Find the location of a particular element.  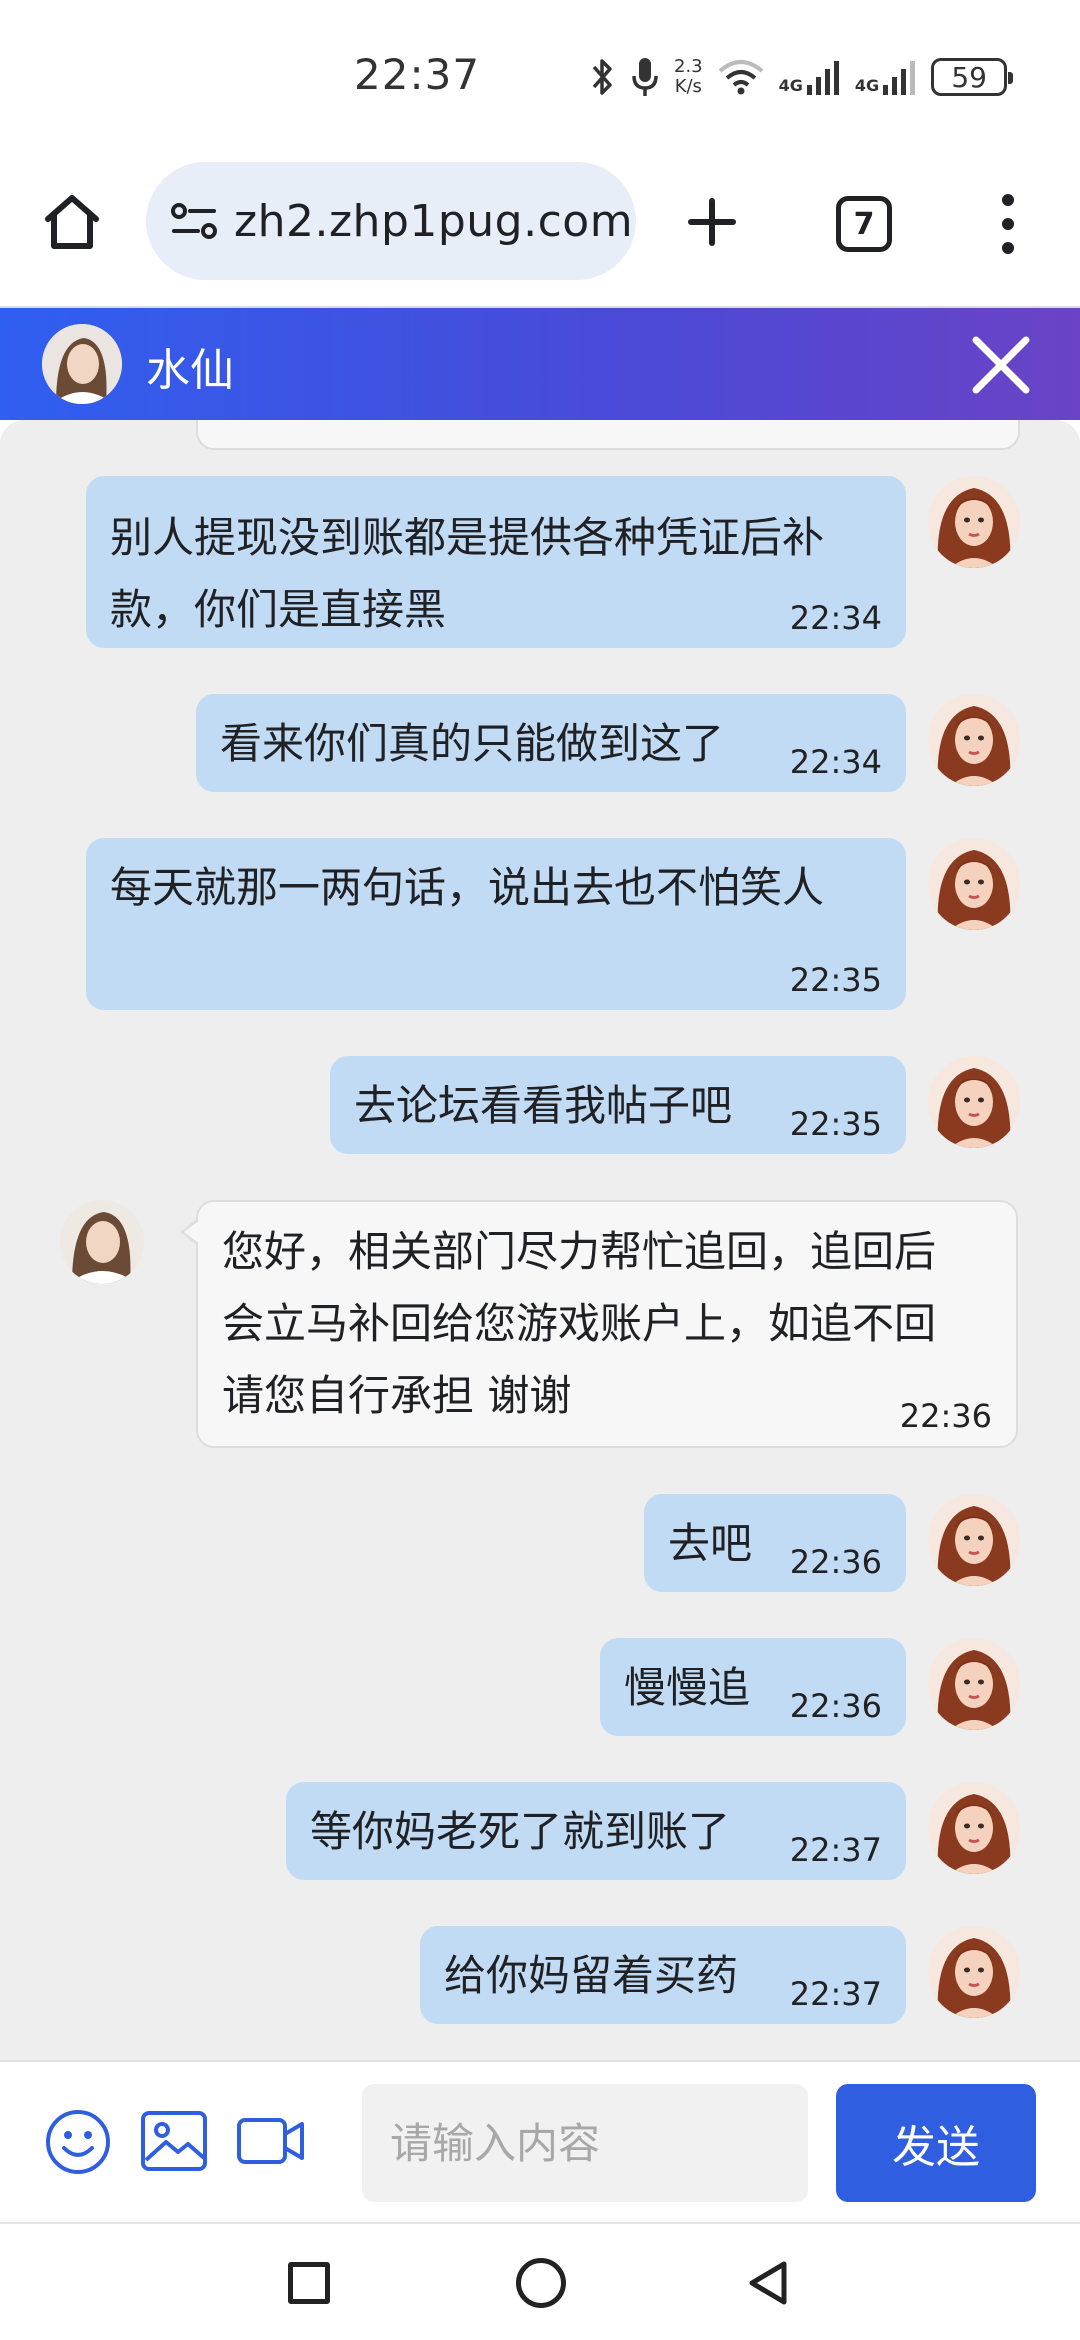

new-tab-button is located at coordinates (712, 222).